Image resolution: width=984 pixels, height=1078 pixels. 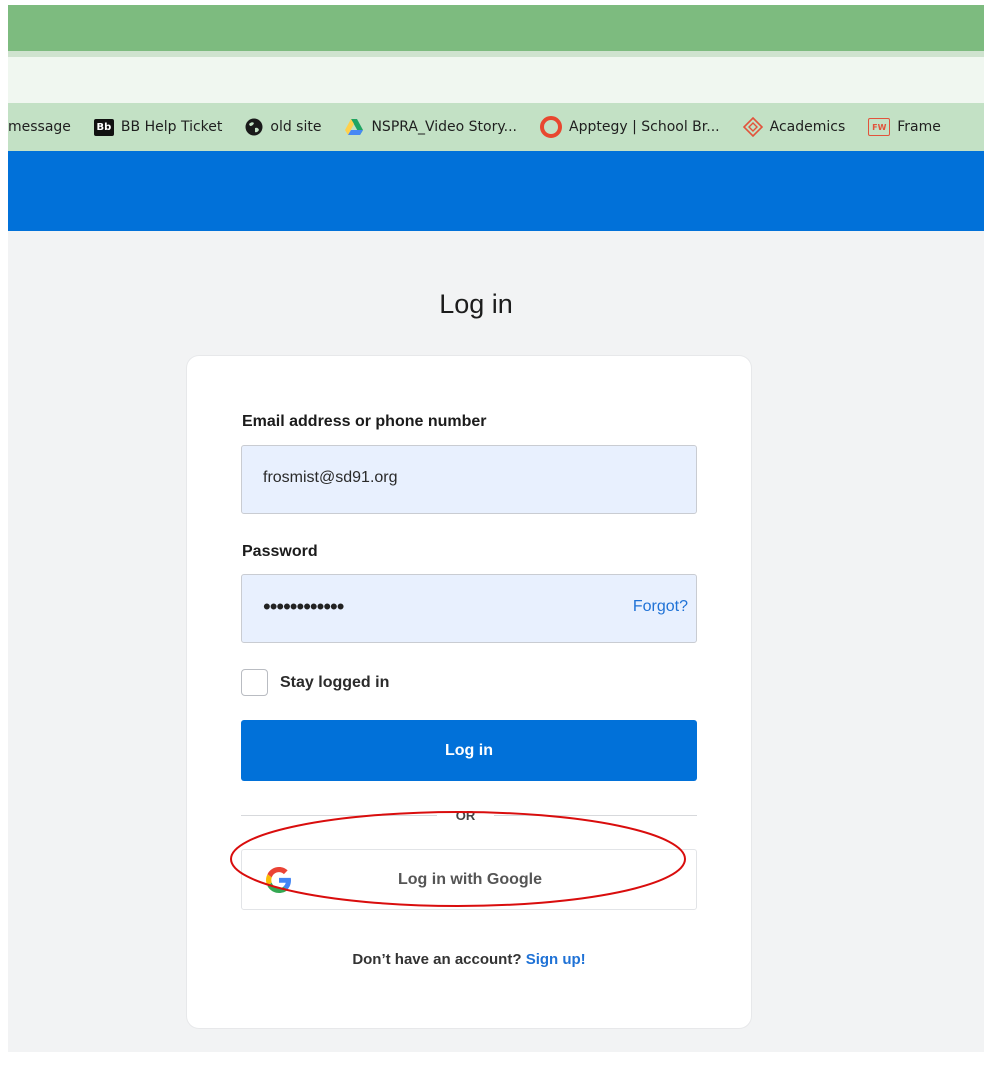 What do you see at coordinates (496, 191) in the screenshot?
I see `site-header-bar` at bounding box center [496, 191].